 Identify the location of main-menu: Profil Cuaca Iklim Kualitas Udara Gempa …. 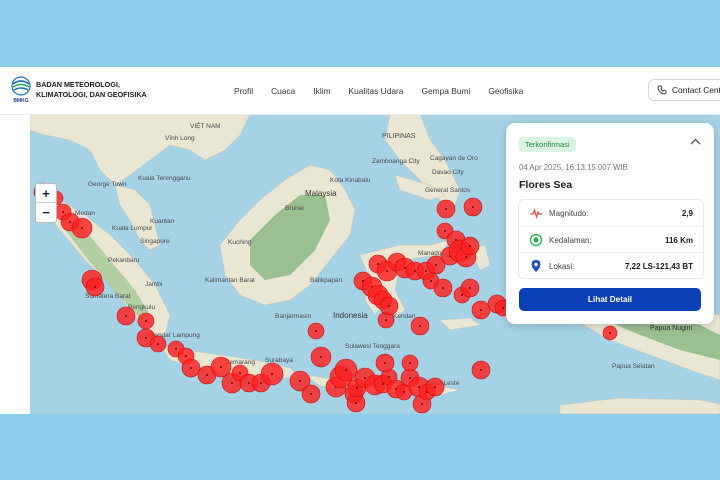
(387, 90).